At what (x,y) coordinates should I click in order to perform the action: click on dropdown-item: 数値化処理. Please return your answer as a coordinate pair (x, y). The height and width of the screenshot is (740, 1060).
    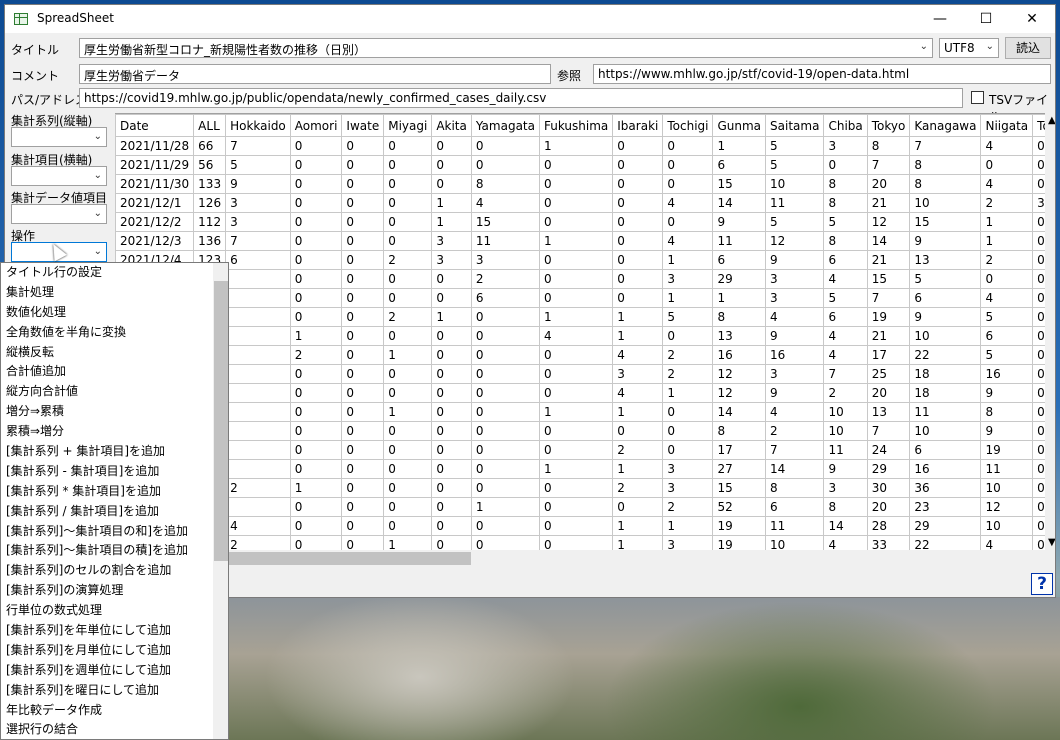
    Looking at the image, I should click on (114, 313).